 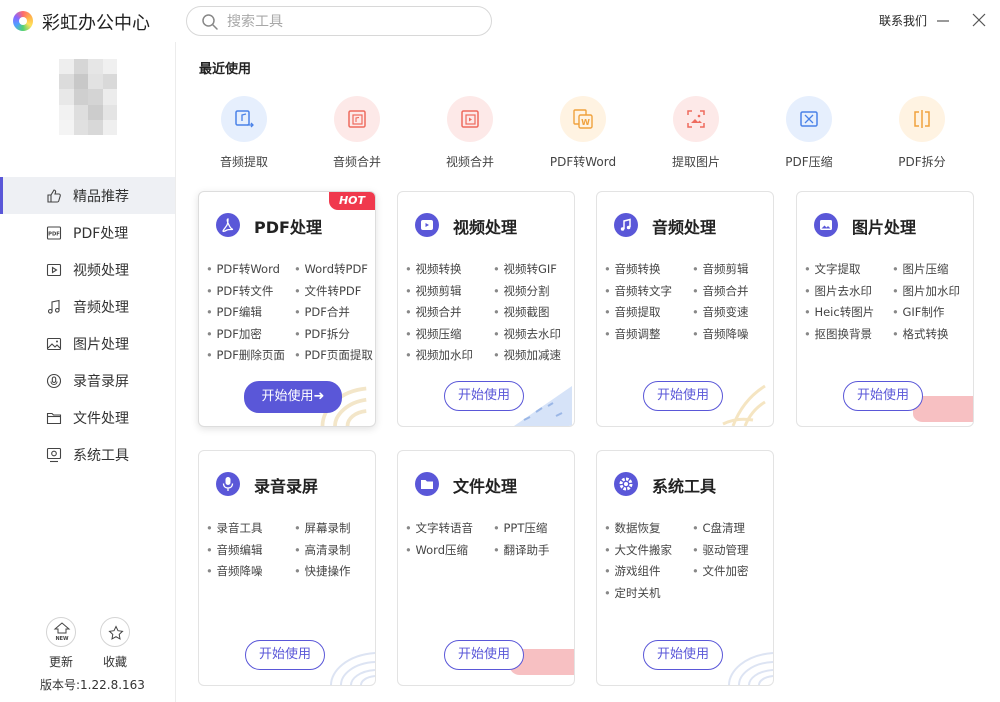 I want to click on feature-item: PDF合并, so click(x=334, y=313).